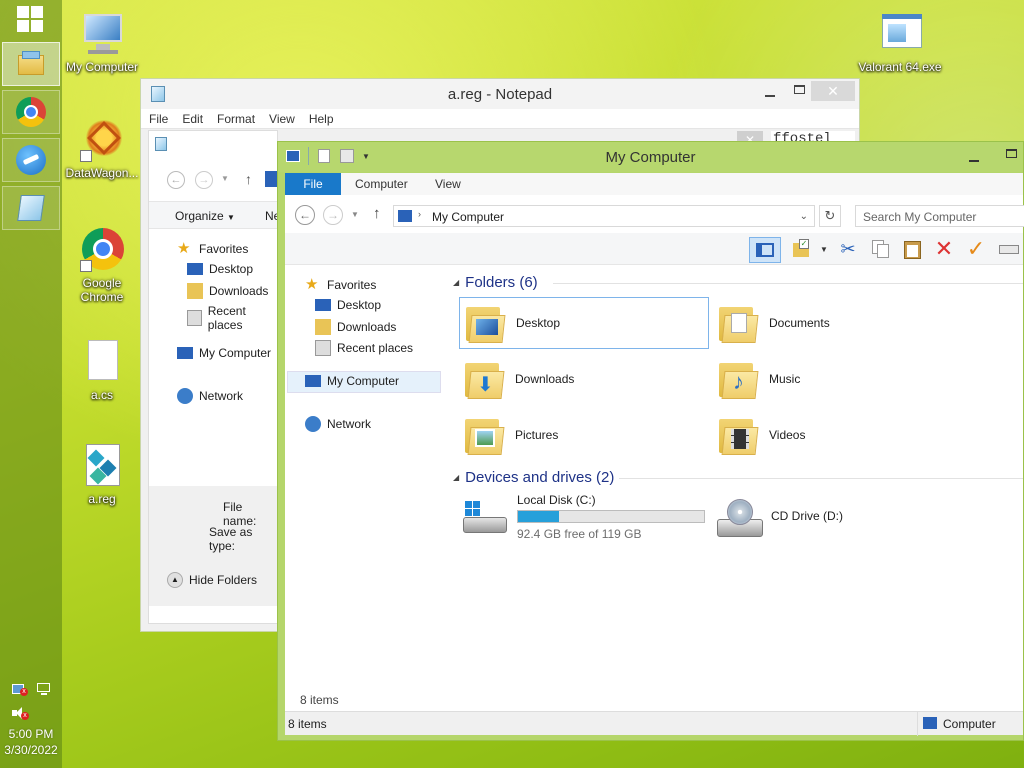  Describe the element at coordinates (584, 435) in the screenshot. I see `folder-pictures: Pictures` at that location.